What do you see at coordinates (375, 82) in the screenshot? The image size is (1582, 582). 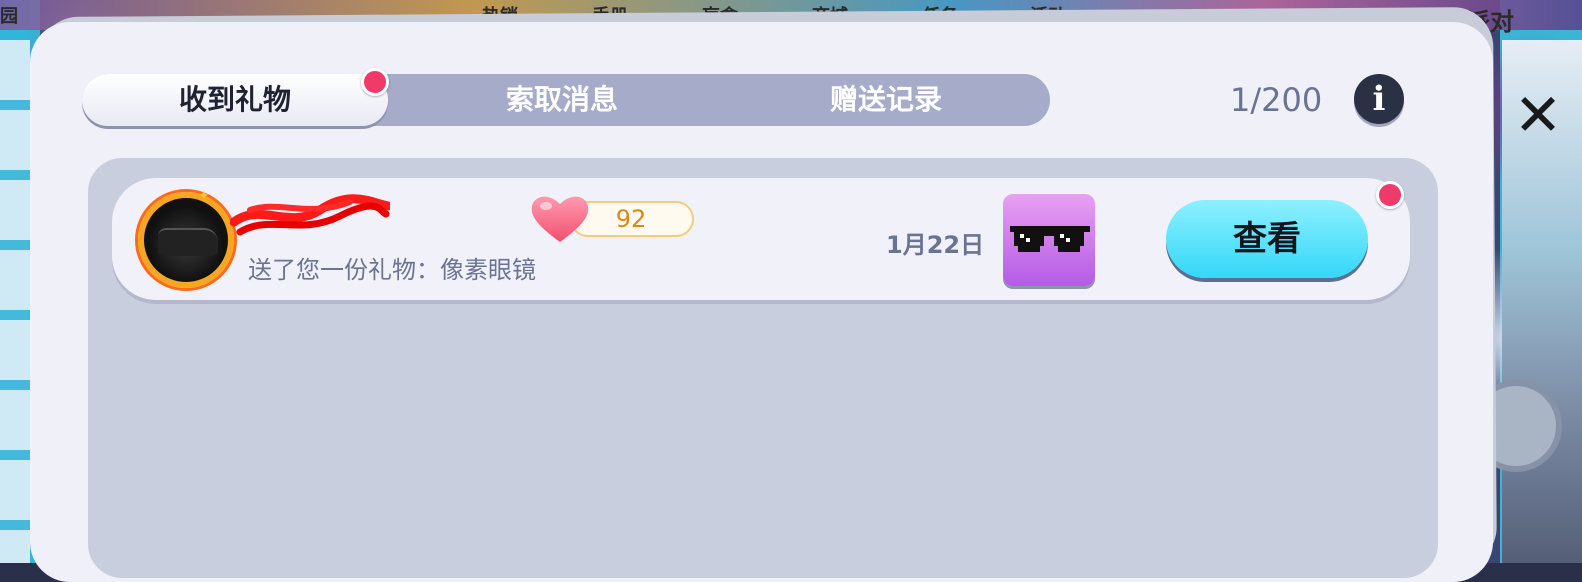 I see `tab-notification-badge` at bounding box center [375, 82].